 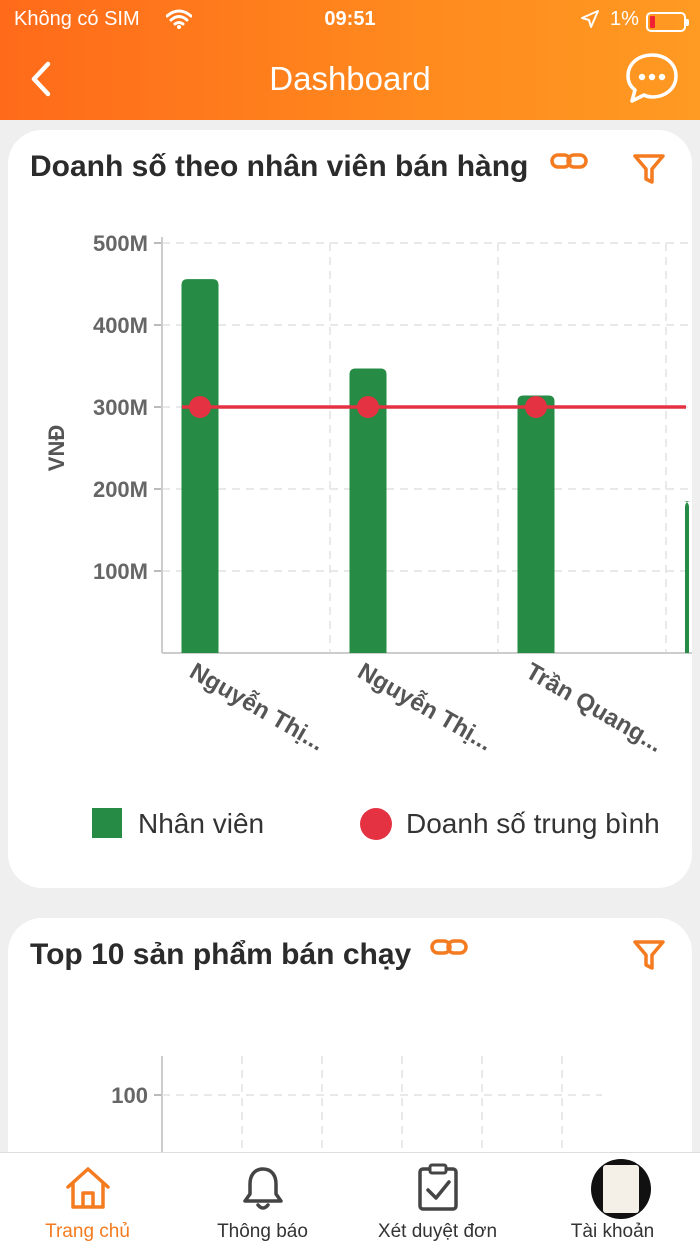 I want to click on y-tick-label: 100M, so click(x=120, y=571).